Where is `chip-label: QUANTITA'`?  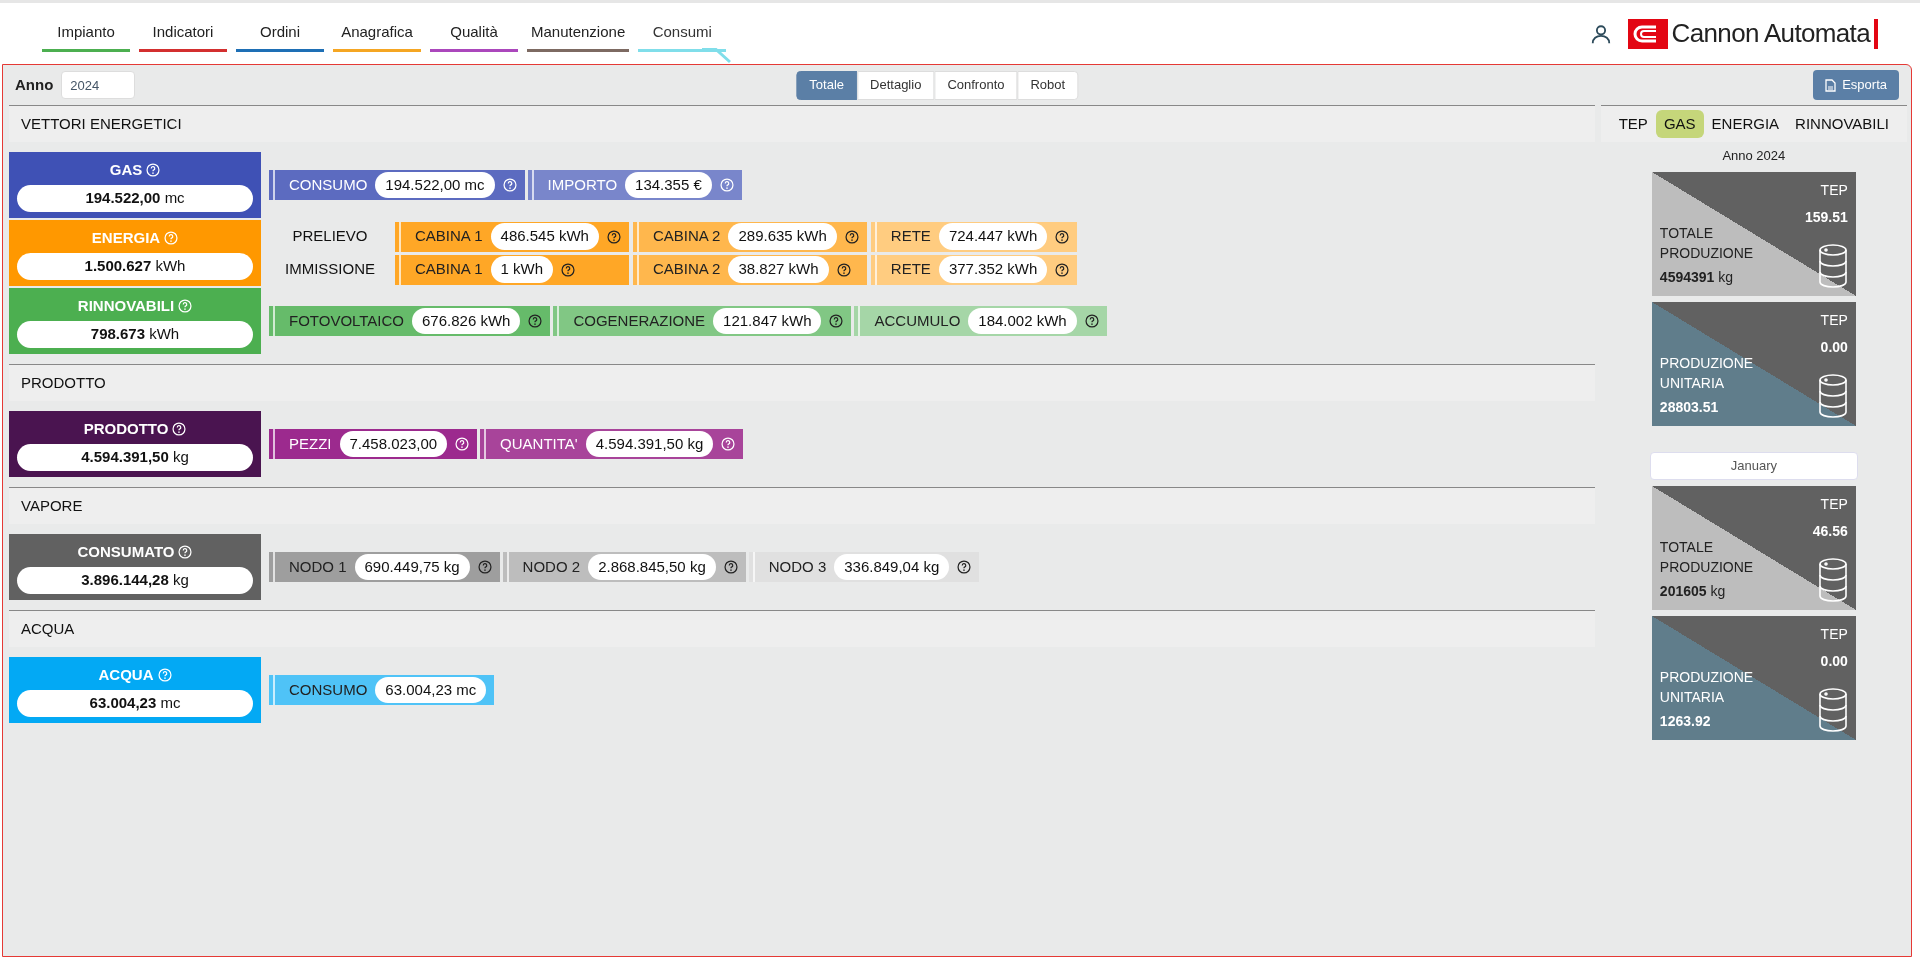 chip-label: QUANTITA' is located at coordinates (539, 443).